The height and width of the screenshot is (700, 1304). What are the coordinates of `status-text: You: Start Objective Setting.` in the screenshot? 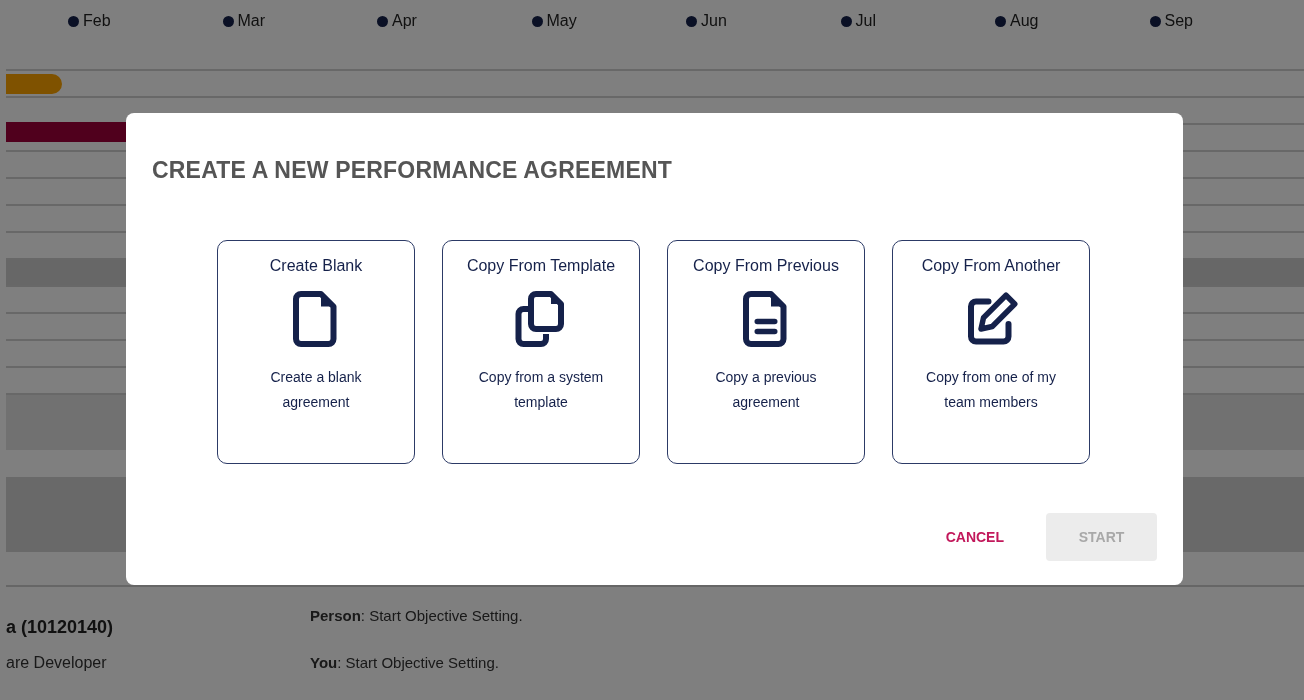 It's located at (405, 662).